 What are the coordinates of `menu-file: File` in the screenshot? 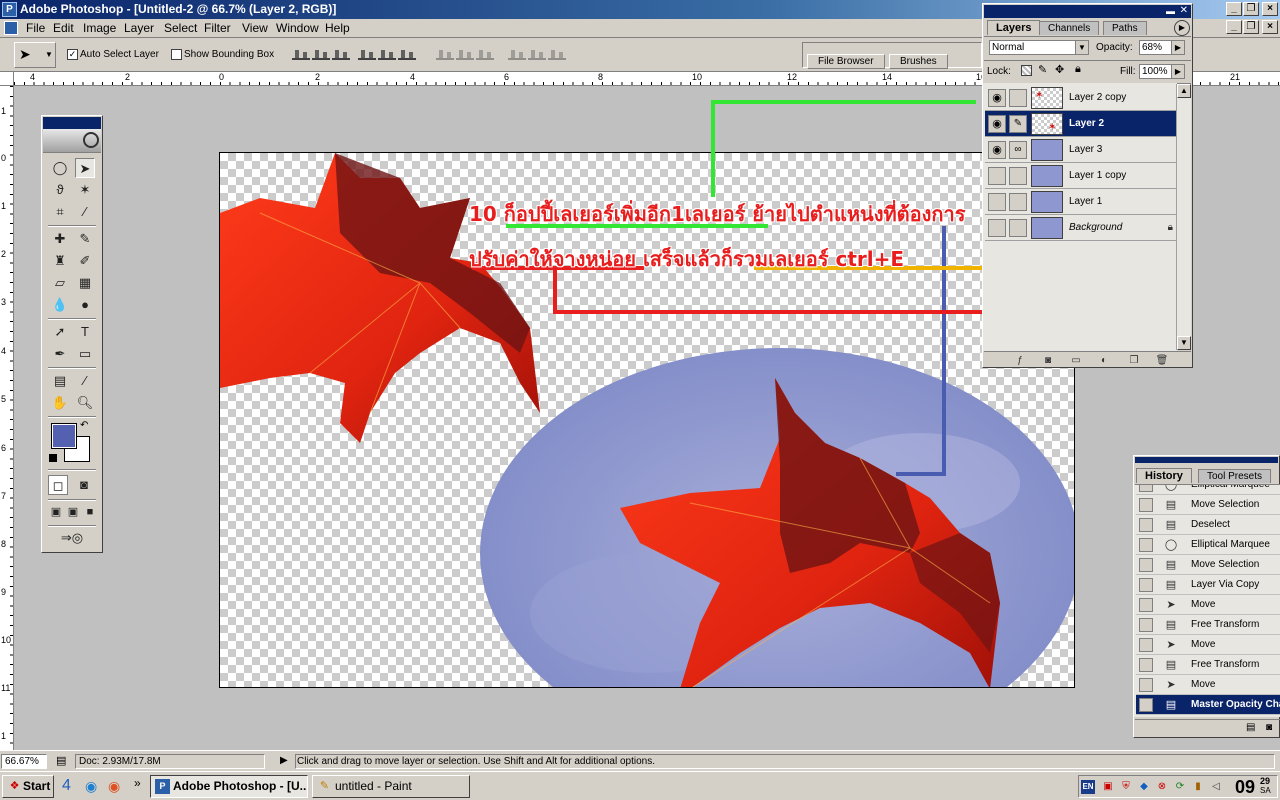 It's located at (35, 28).